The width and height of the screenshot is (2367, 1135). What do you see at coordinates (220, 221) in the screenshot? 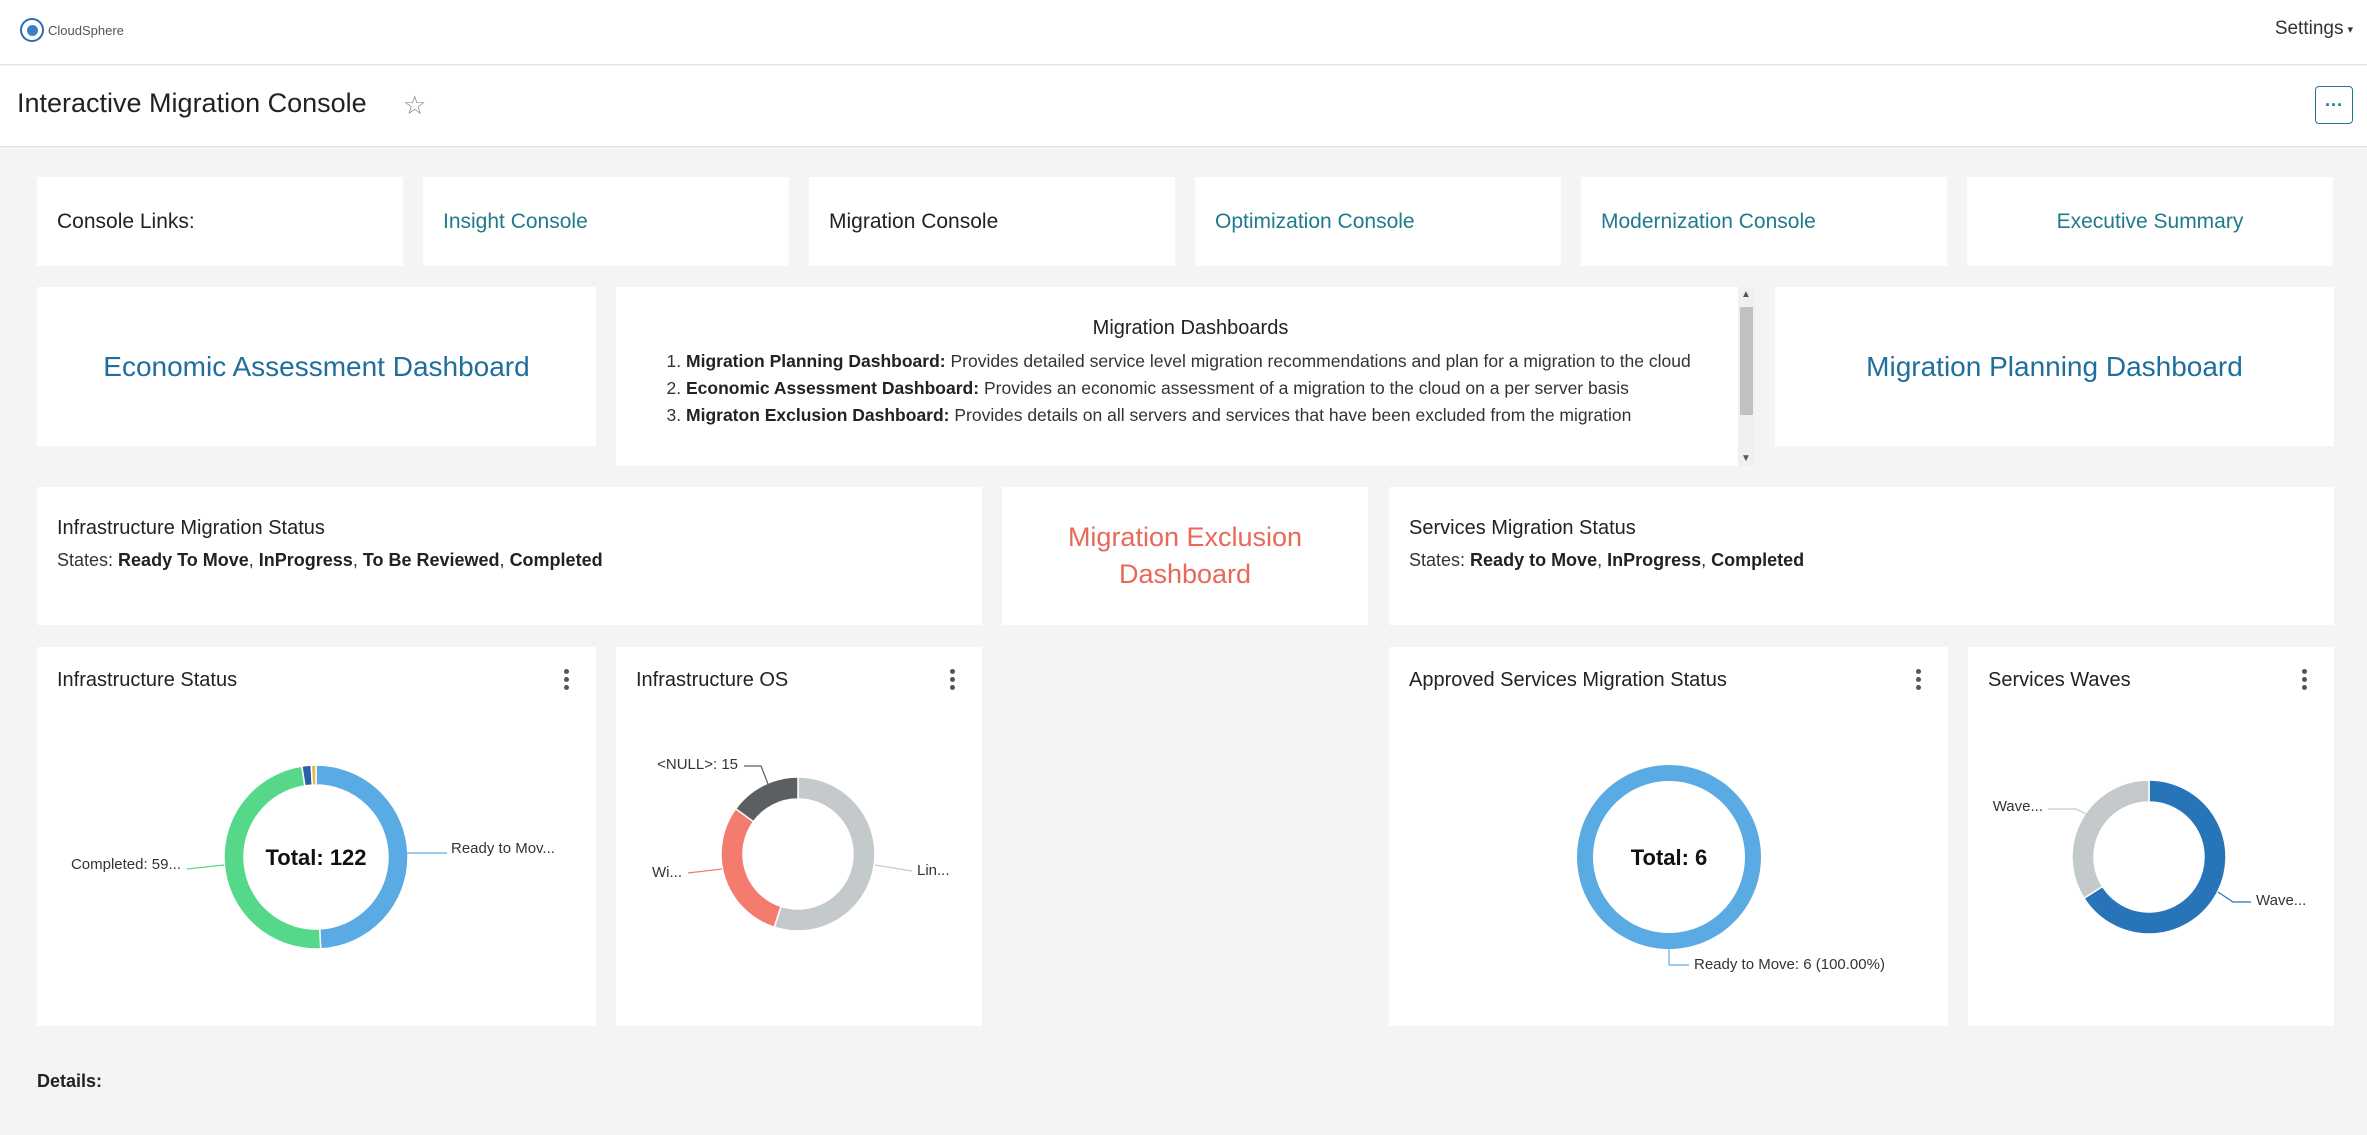
I see `console-links-label-card: Console Links:` at bounding box center [220, 221].